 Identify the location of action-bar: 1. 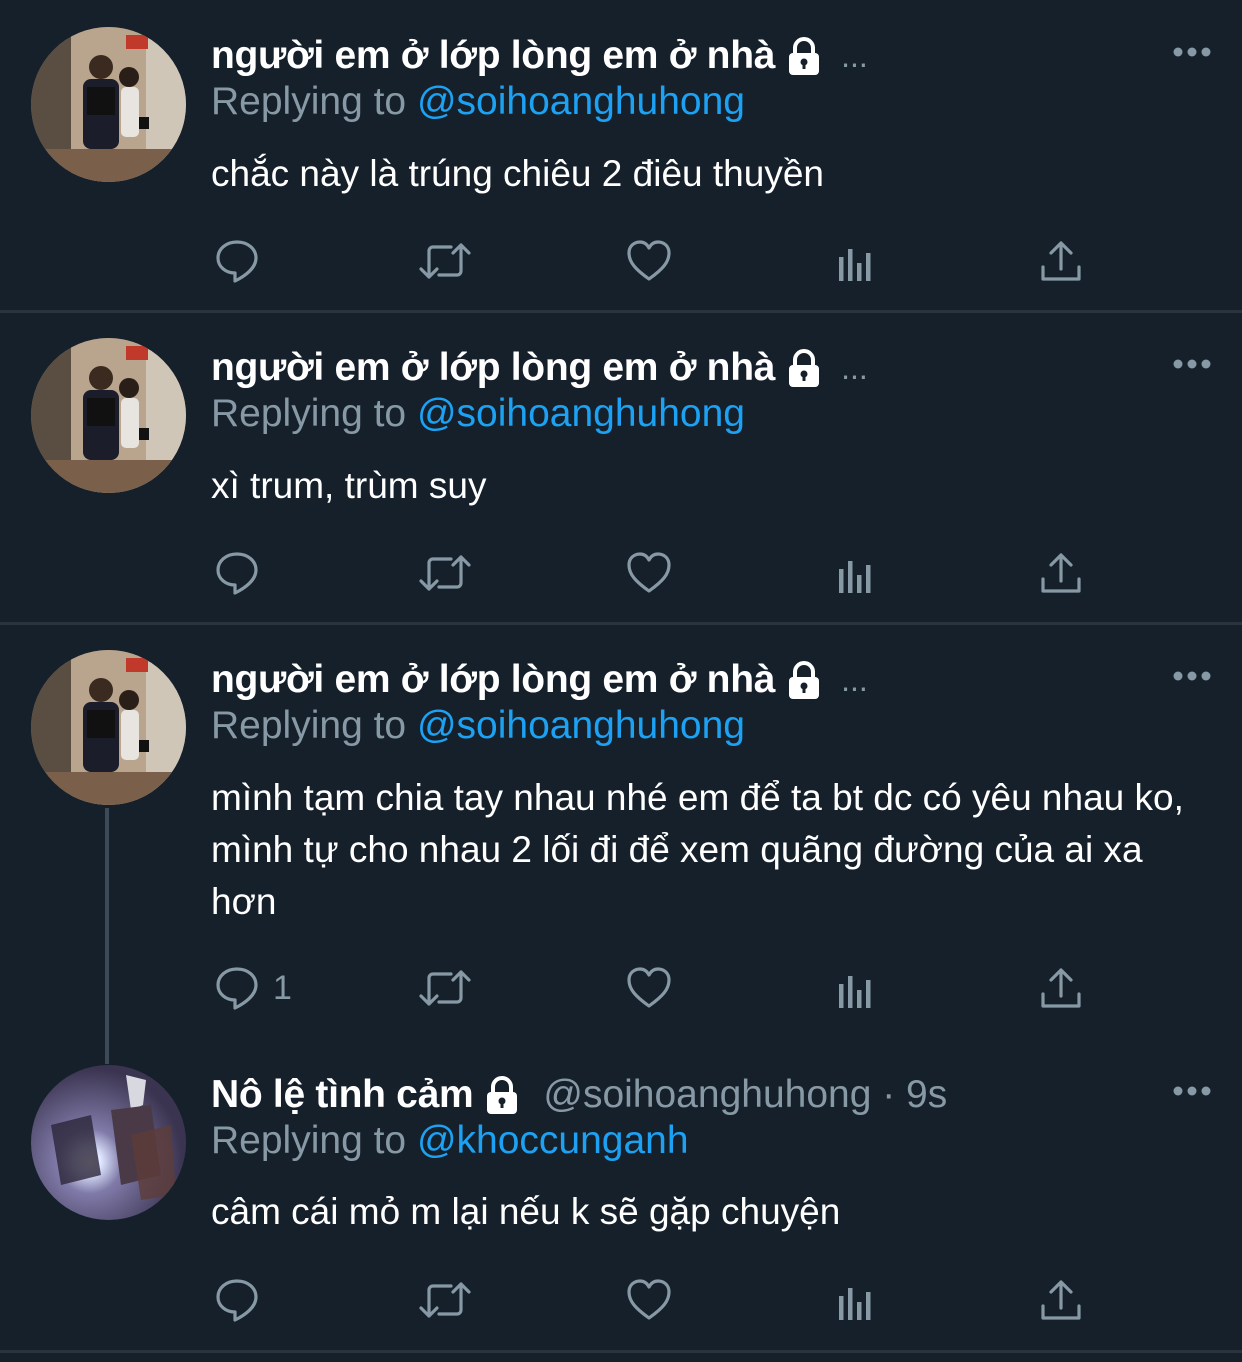
(661, 989).